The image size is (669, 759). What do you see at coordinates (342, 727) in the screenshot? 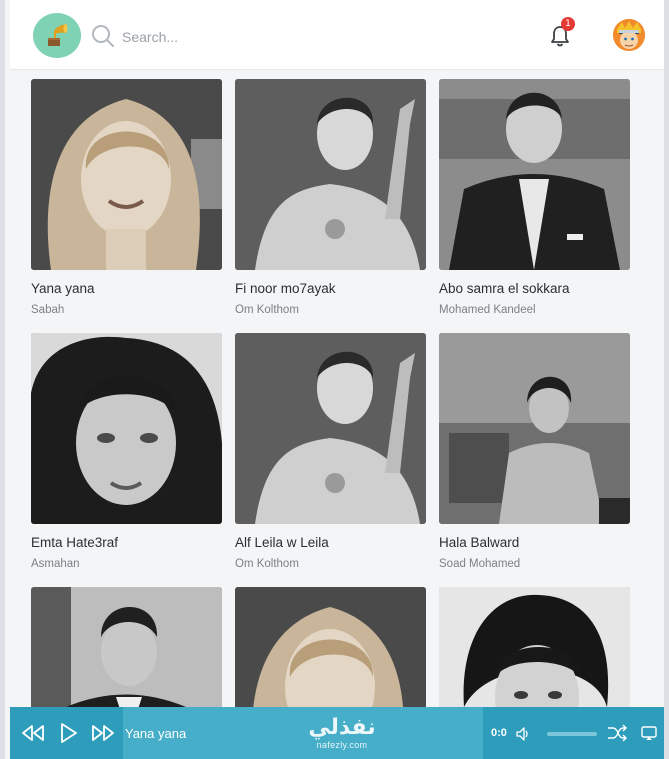
I see `brand-arabic: نفذلي` at bounding box center [342, 727].